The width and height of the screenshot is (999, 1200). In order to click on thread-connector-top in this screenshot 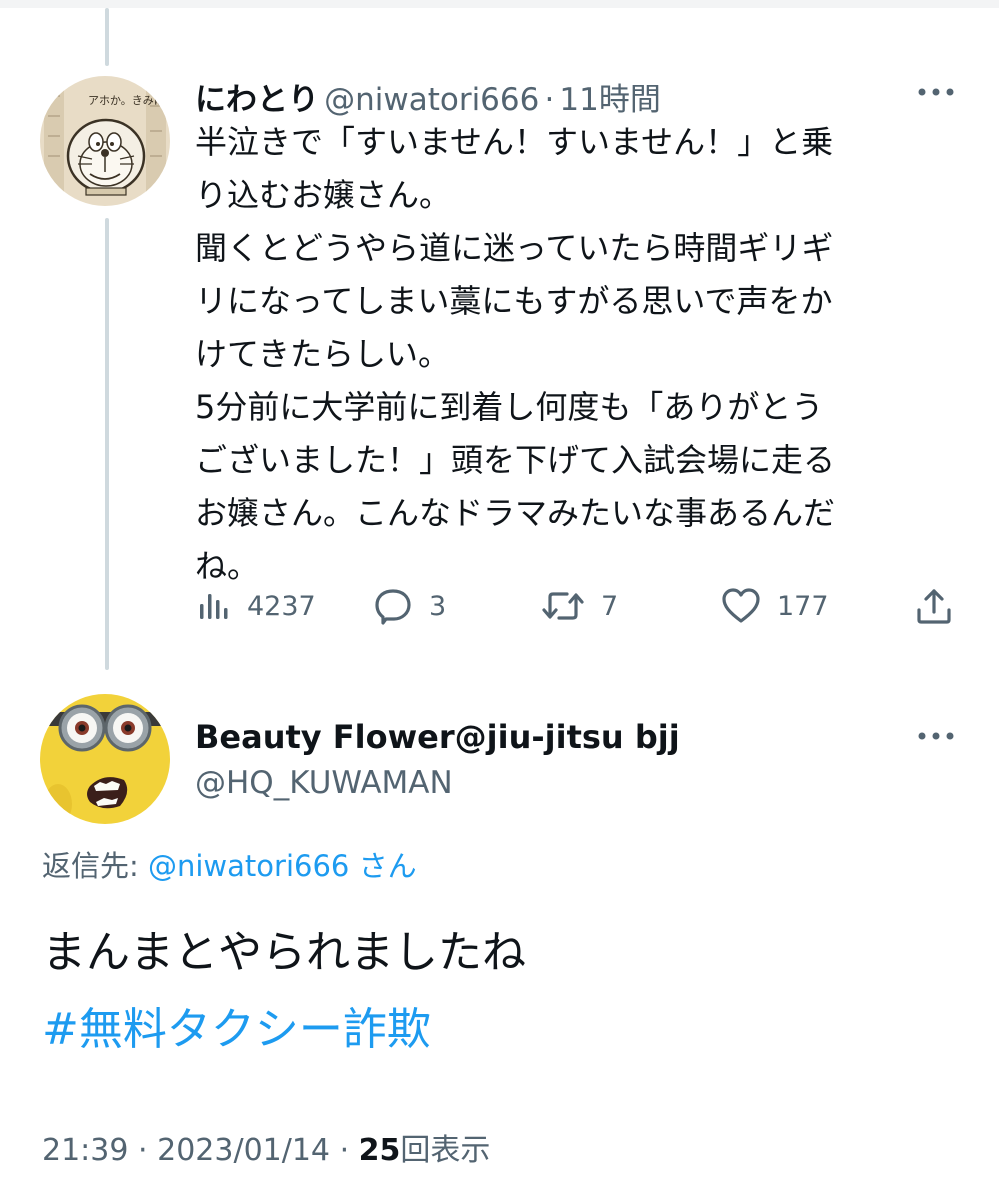, I will do `click(107, 37)`.